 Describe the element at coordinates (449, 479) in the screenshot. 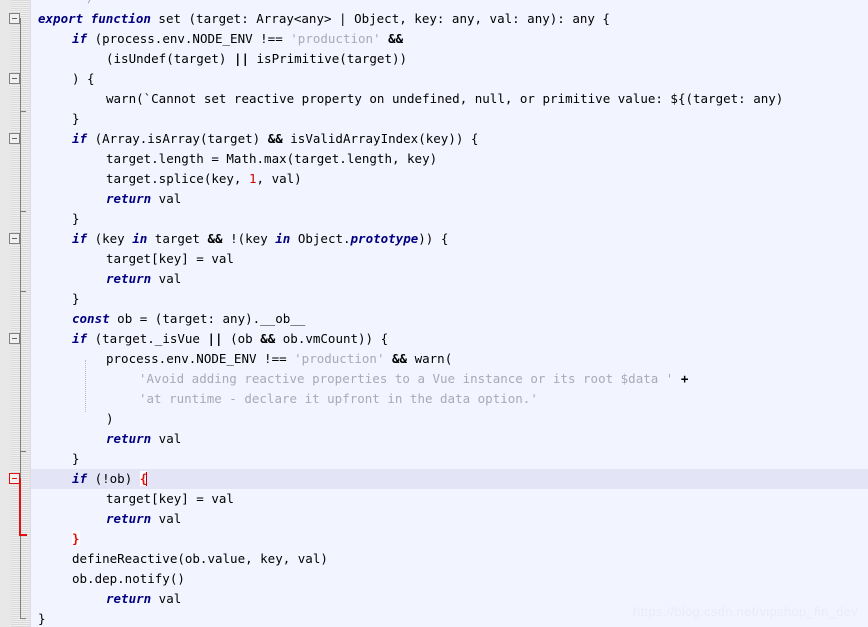

I see `code-line-24: if (!ob) {` at that location.